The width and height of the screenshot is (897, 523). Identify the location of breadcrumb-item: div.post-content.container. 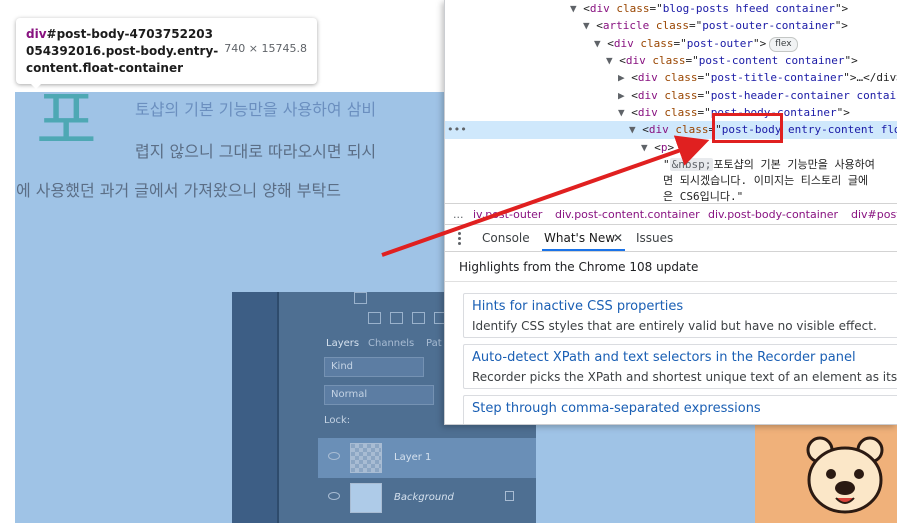
(627, 214).